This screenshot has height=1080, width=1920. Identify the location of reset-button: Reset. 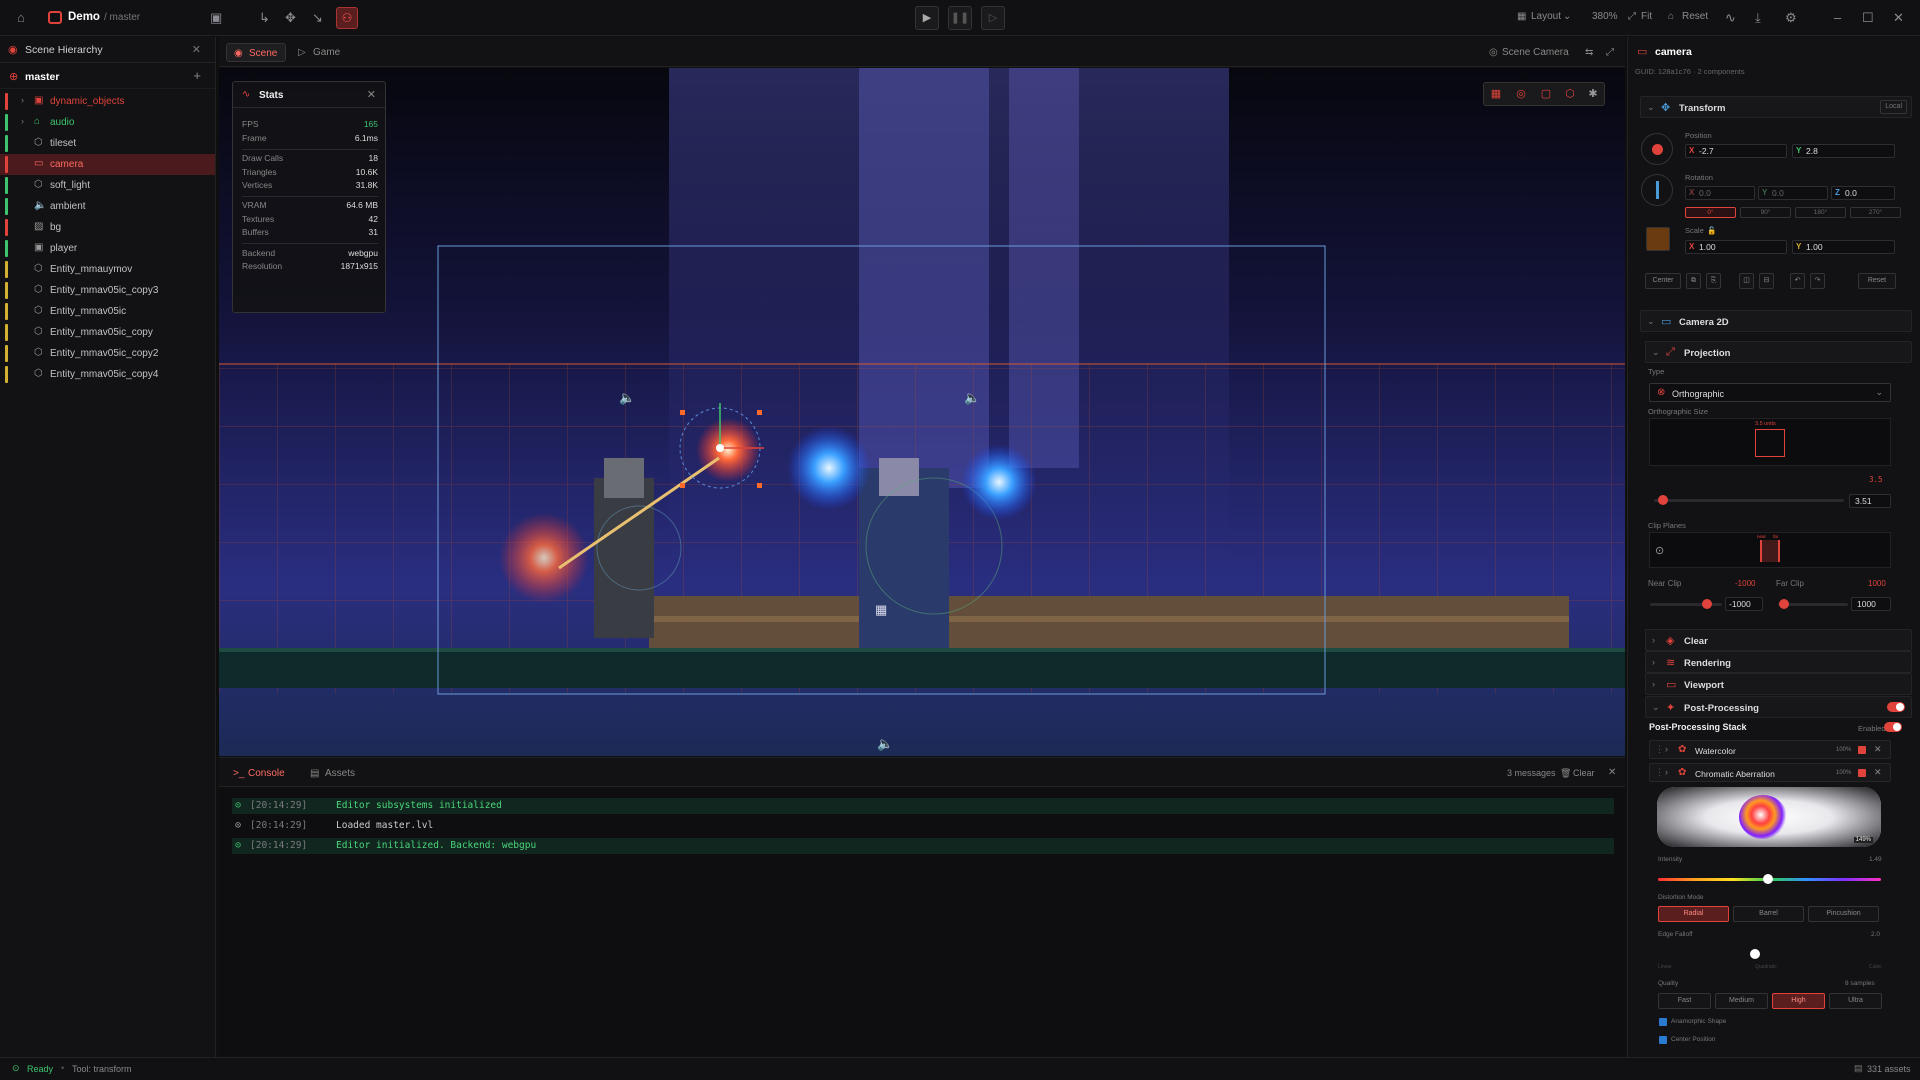
(1695, 16).